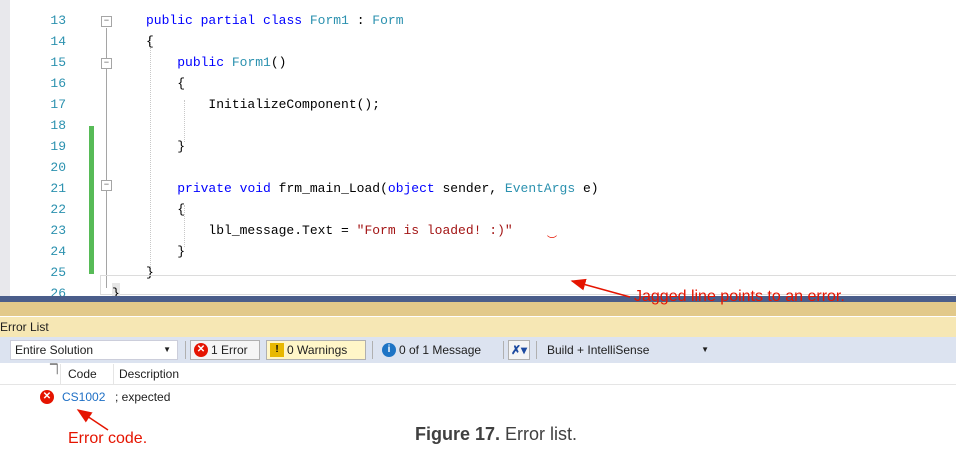 This screenshot has width=956, height=453. Describe the element at coordinates (739, 296) in the screenshot. I see `annotation-jagged-line: Jagged line points to an error.` at that location.